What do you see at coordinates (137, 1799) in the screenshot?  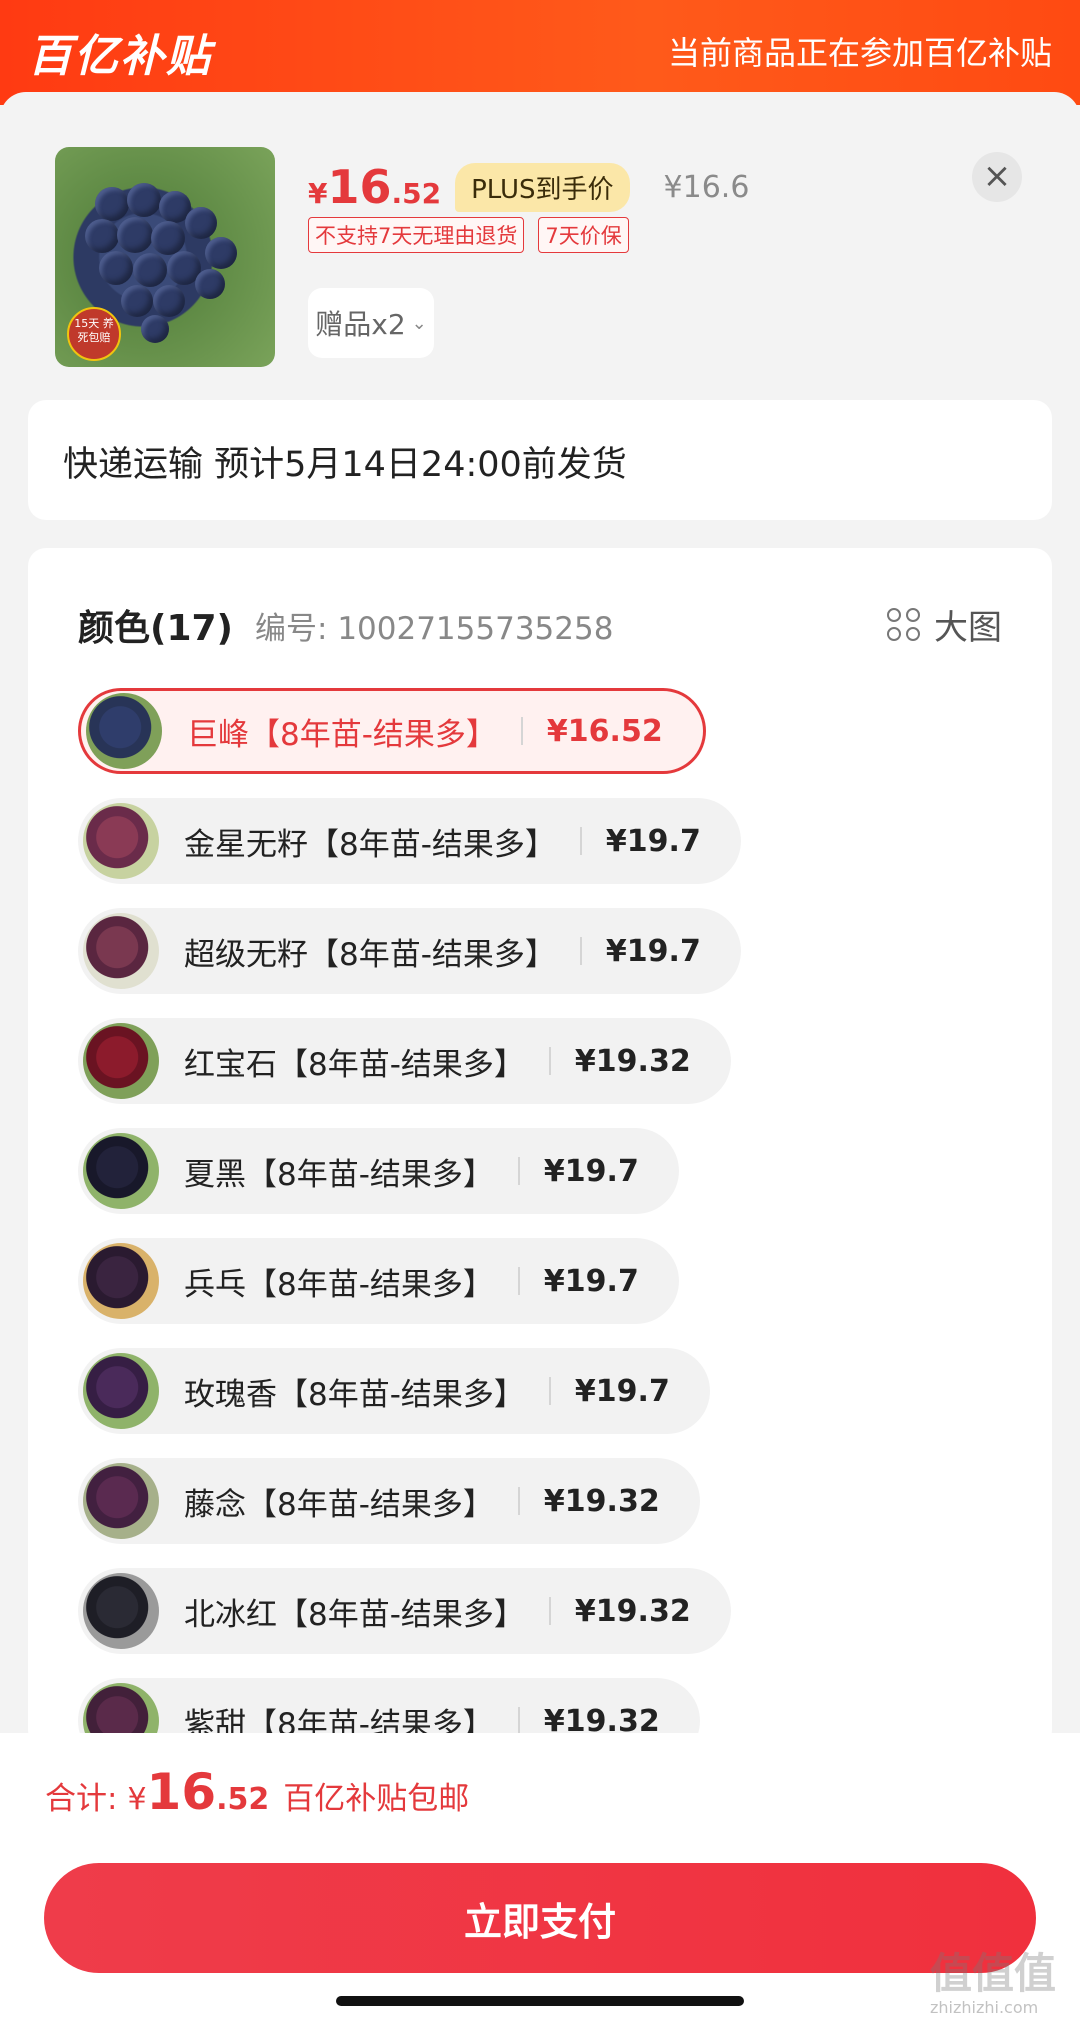 I see `total-currency: ¥` at bounding box center [137, 1799].